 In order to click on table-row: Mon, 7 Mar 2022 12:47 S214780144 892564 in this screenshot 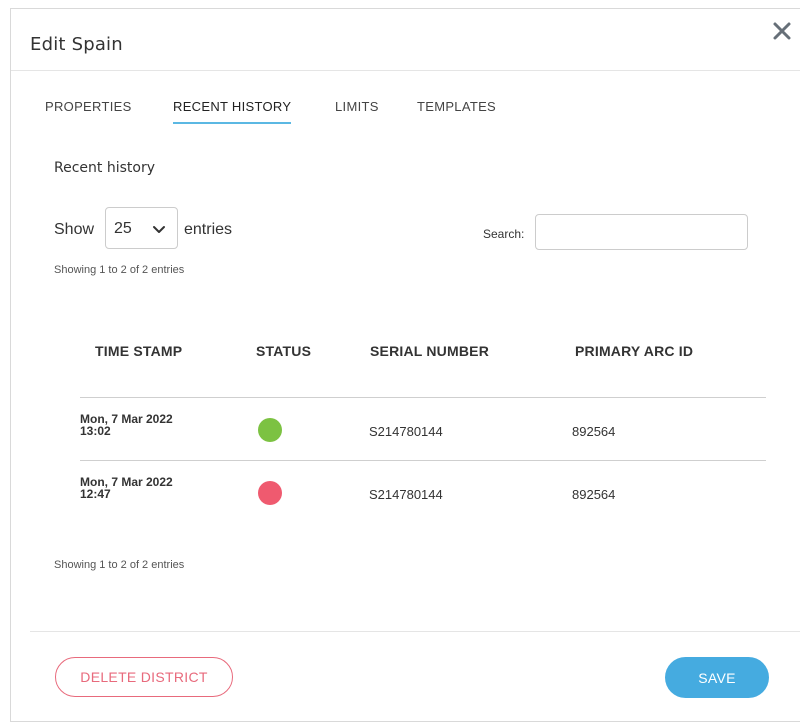, I will do `click(423, 492)`.